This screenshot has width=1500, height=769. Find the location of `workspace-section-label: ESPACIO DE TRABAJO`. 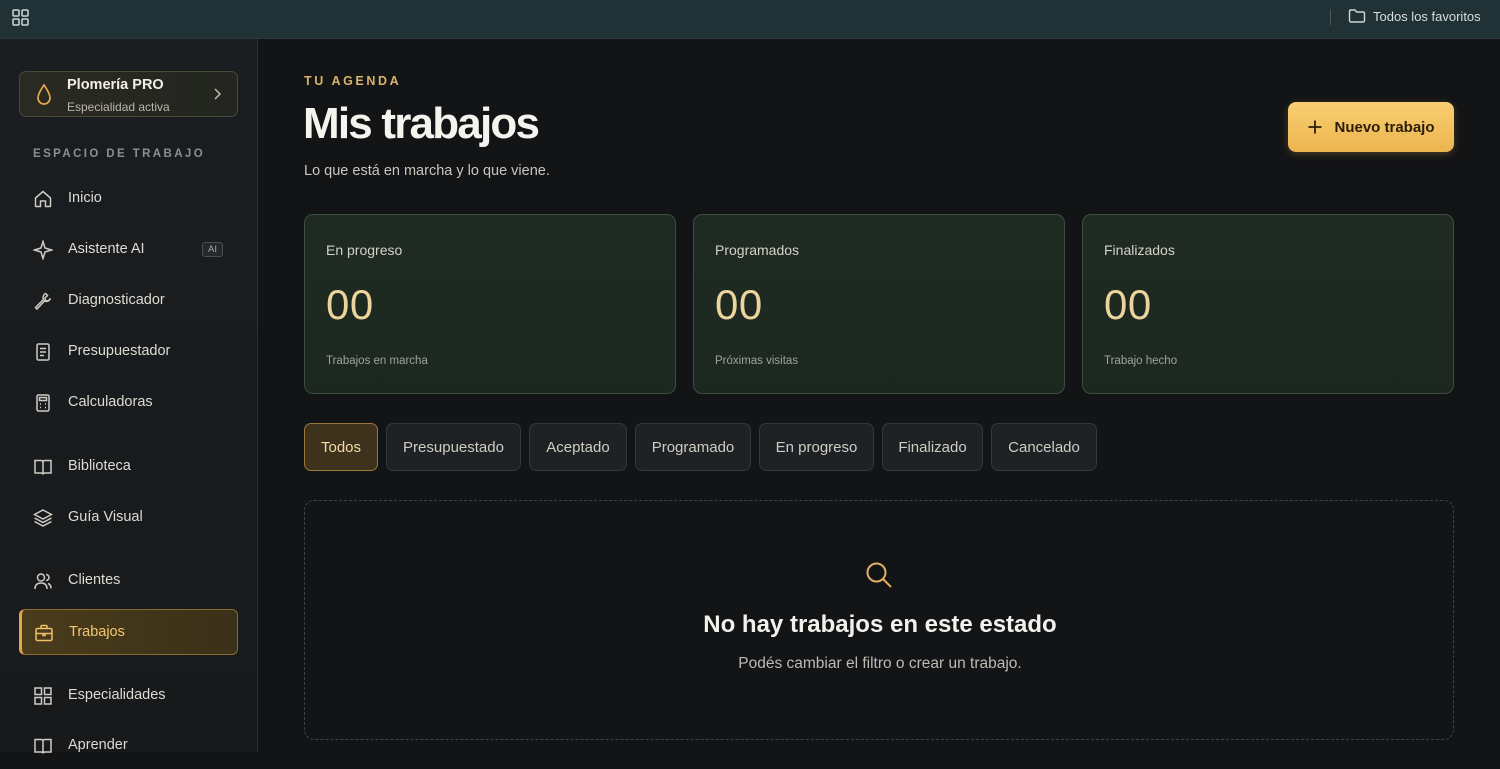

workspace-section-label: ESPACIO DE TRABAJO is located at coordinates (119, 154).